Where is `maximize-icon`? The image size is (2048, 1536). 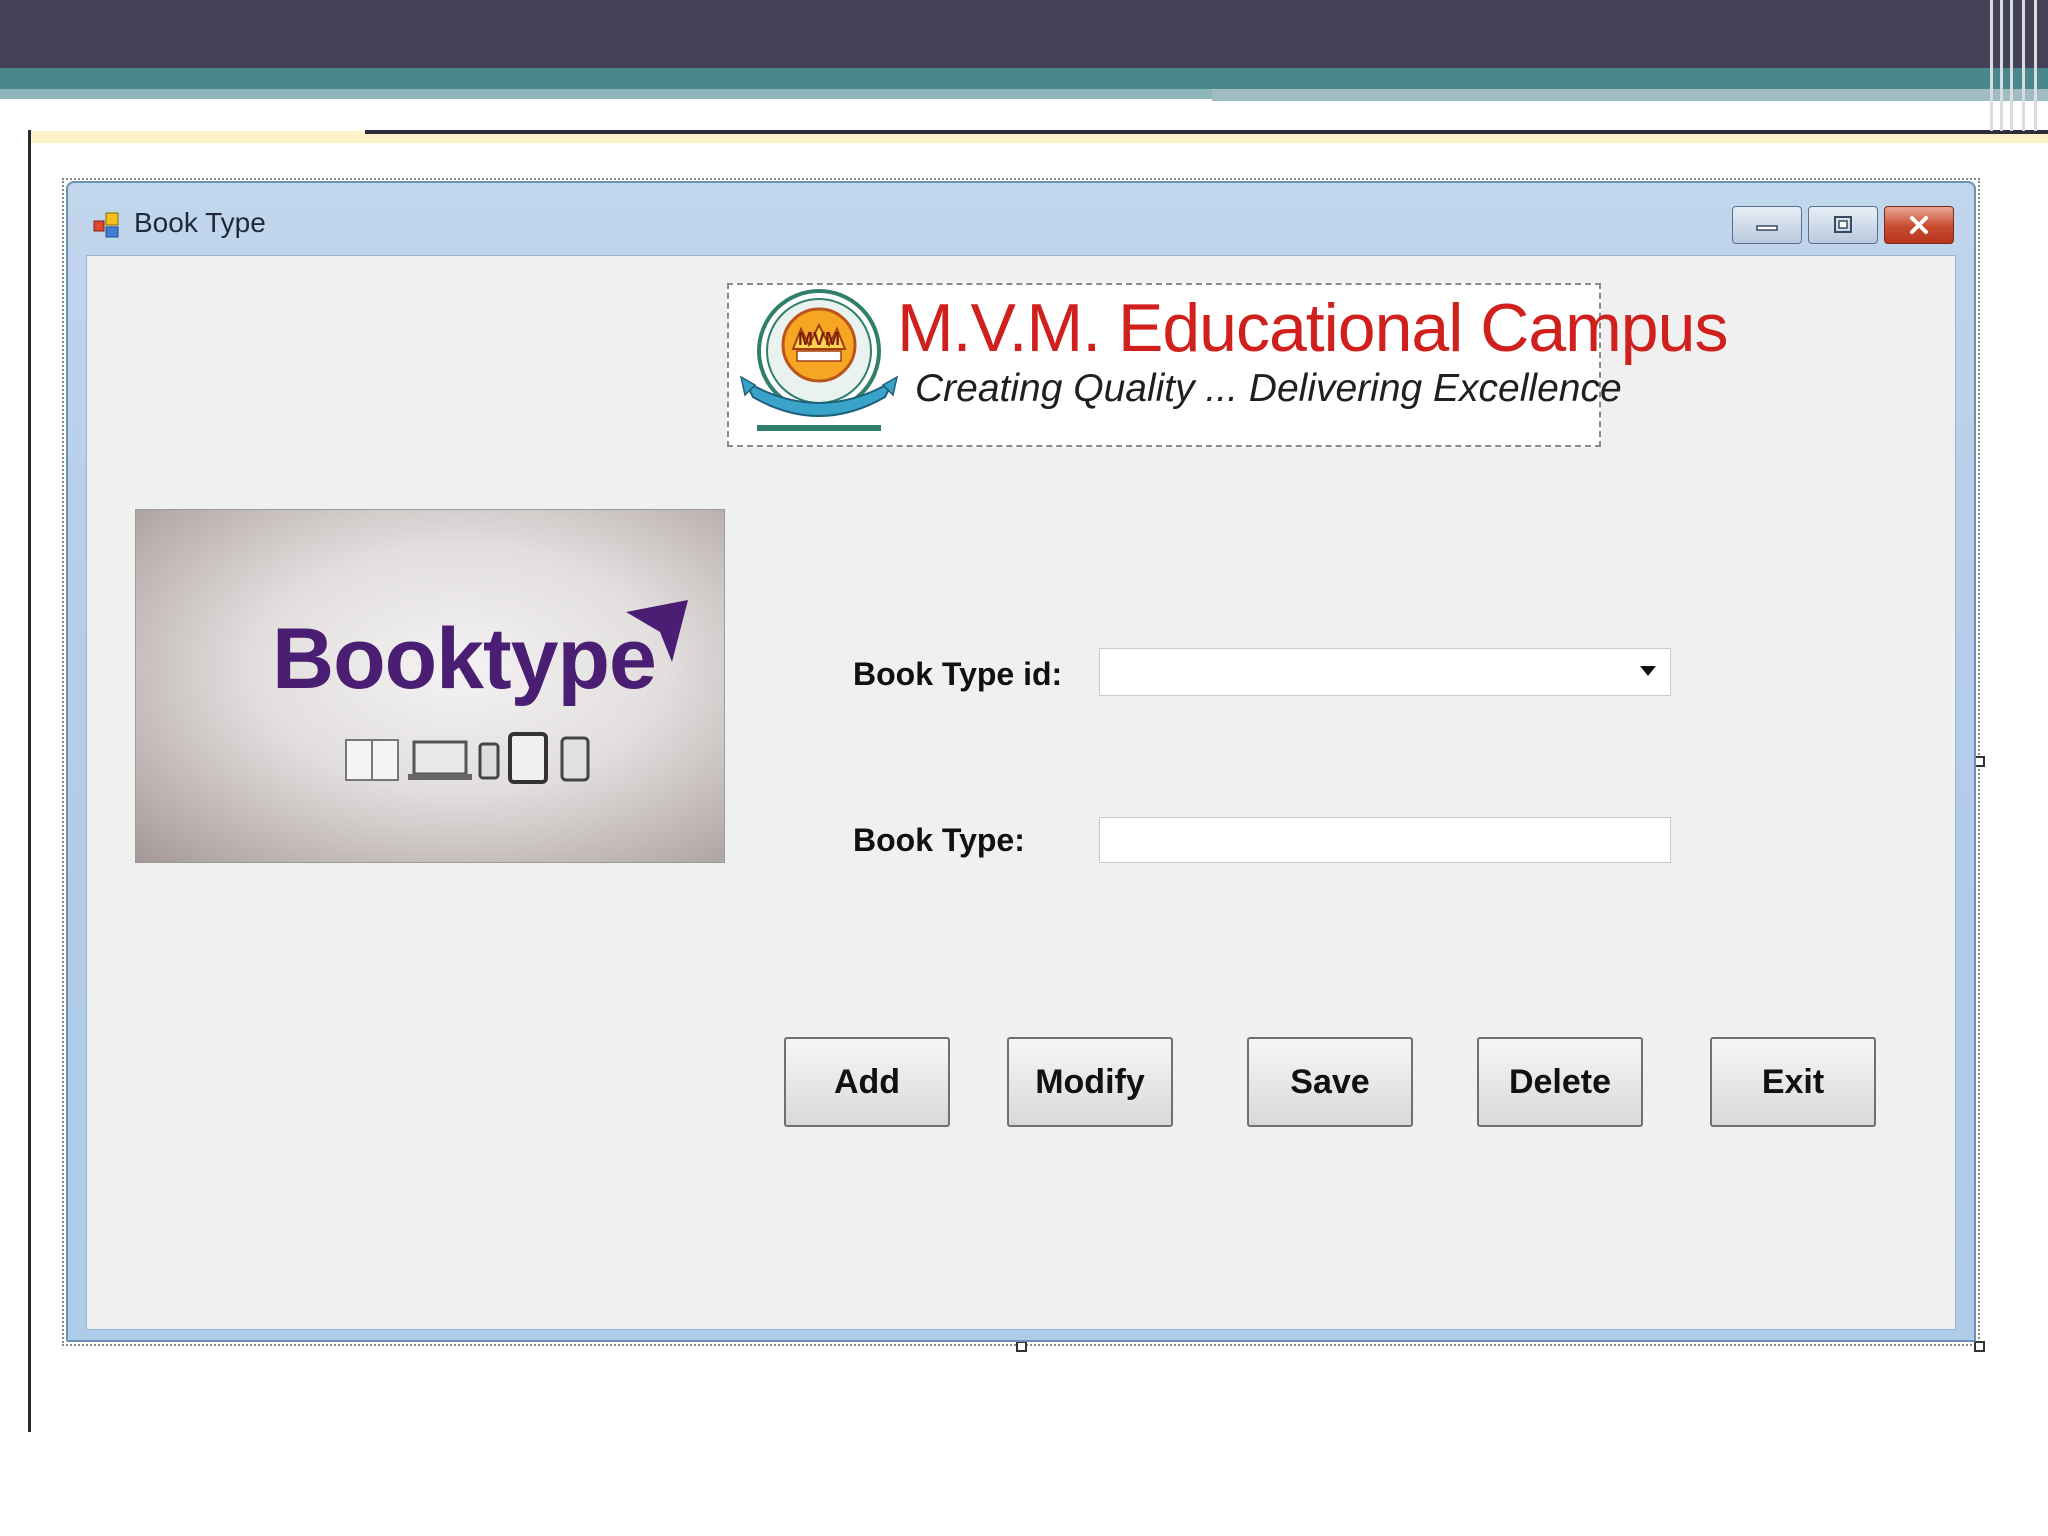 maximize-icon is located at coordinates (1843, 224).